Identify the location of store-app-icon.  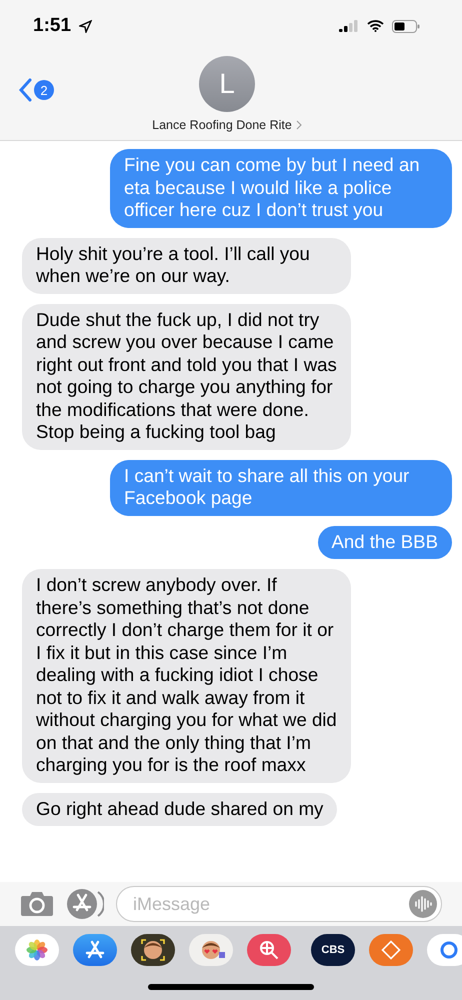
(391, 950).